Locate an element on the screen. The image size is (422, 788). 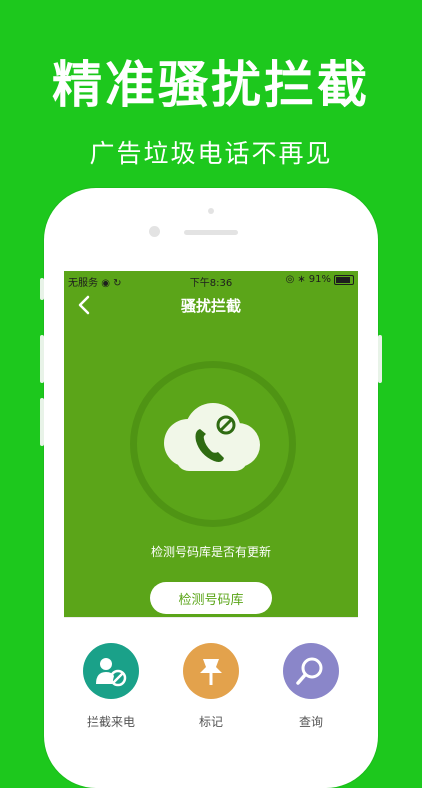
lock-rotation-icon: ◎ is located at coordinates (290, 279).